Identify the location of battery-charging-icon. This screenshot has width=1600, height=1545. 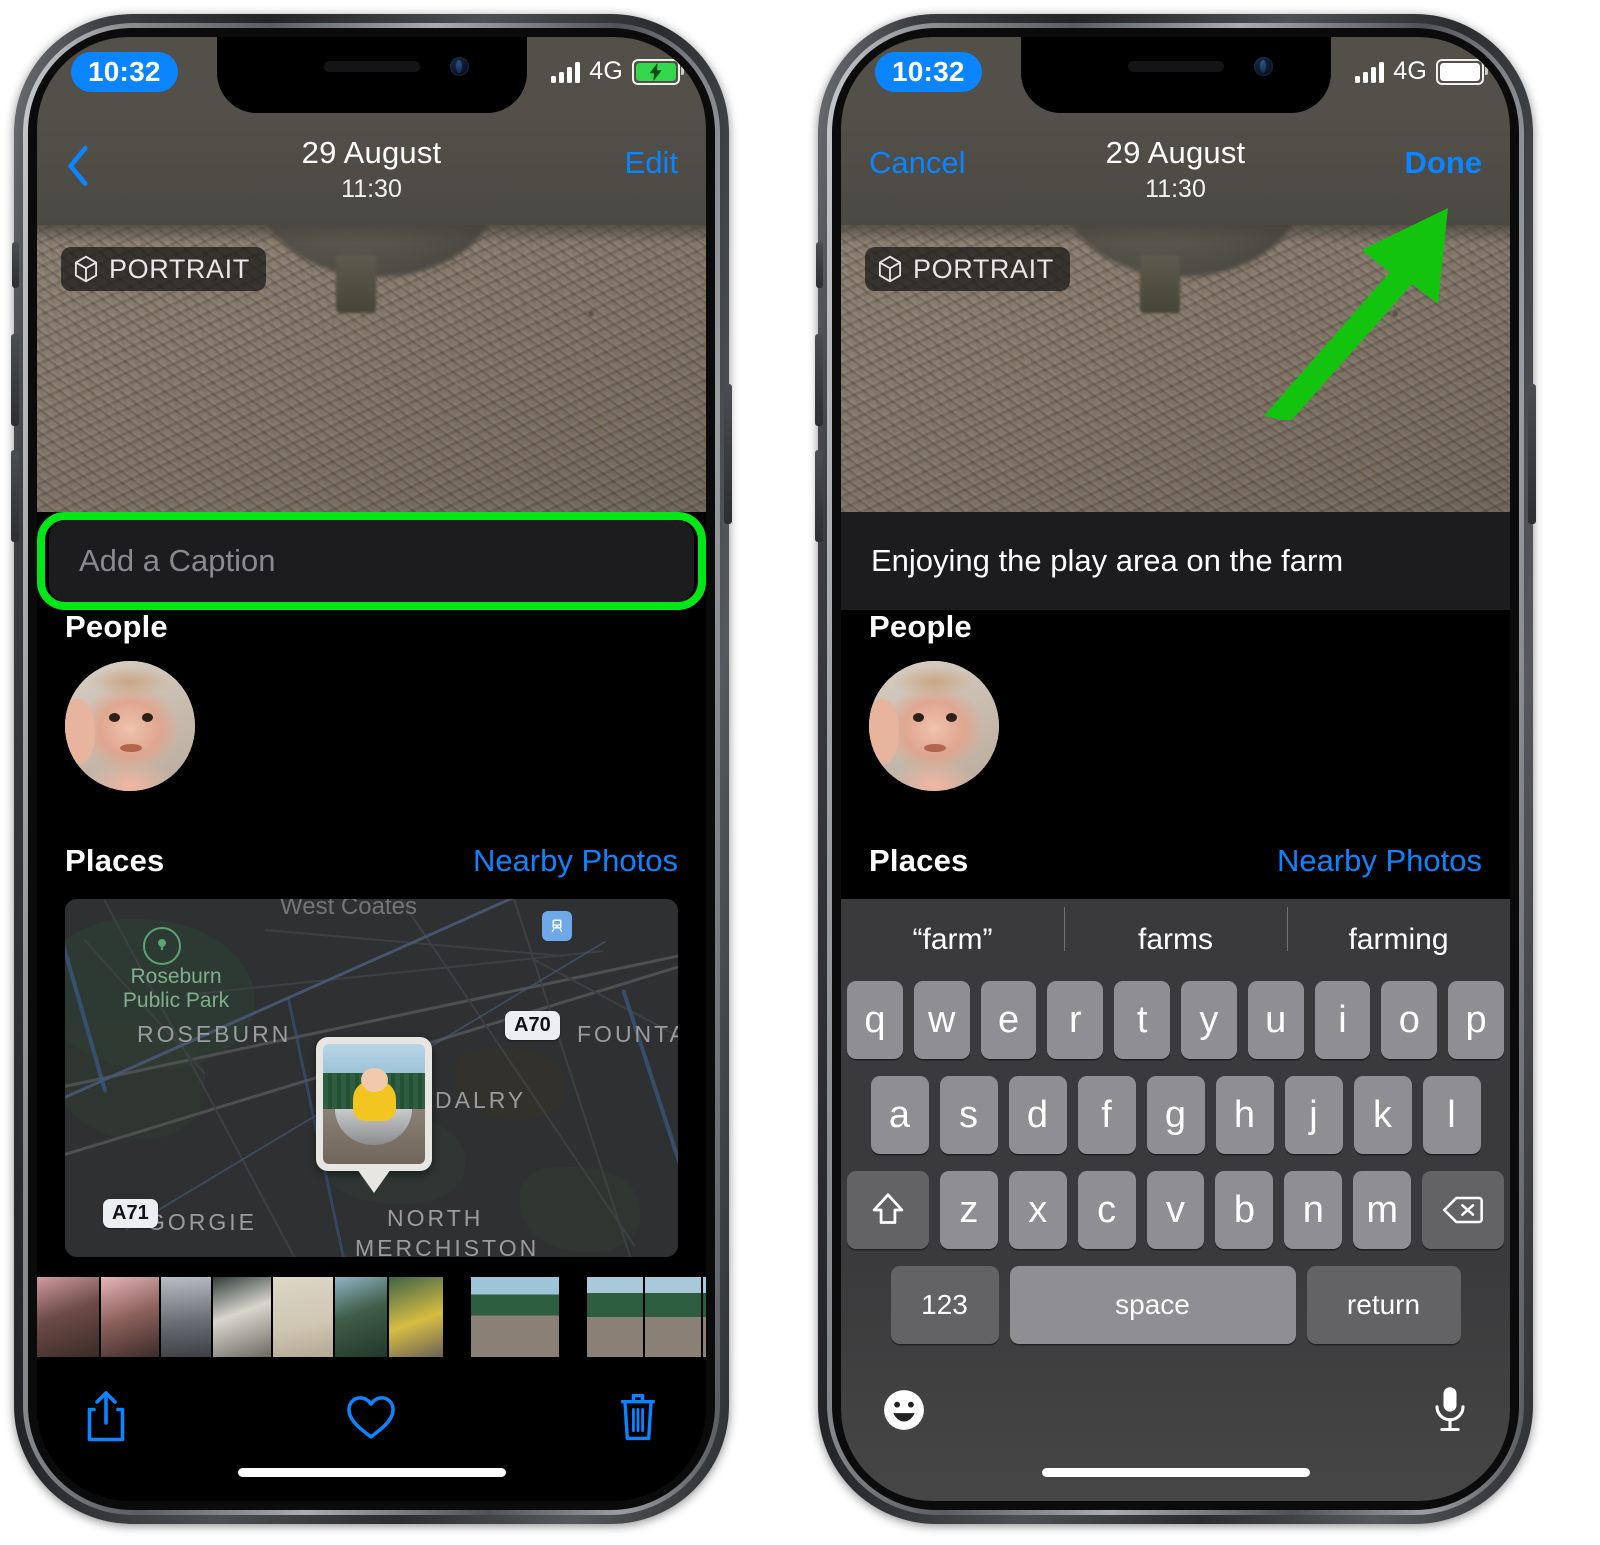
(658, 71).